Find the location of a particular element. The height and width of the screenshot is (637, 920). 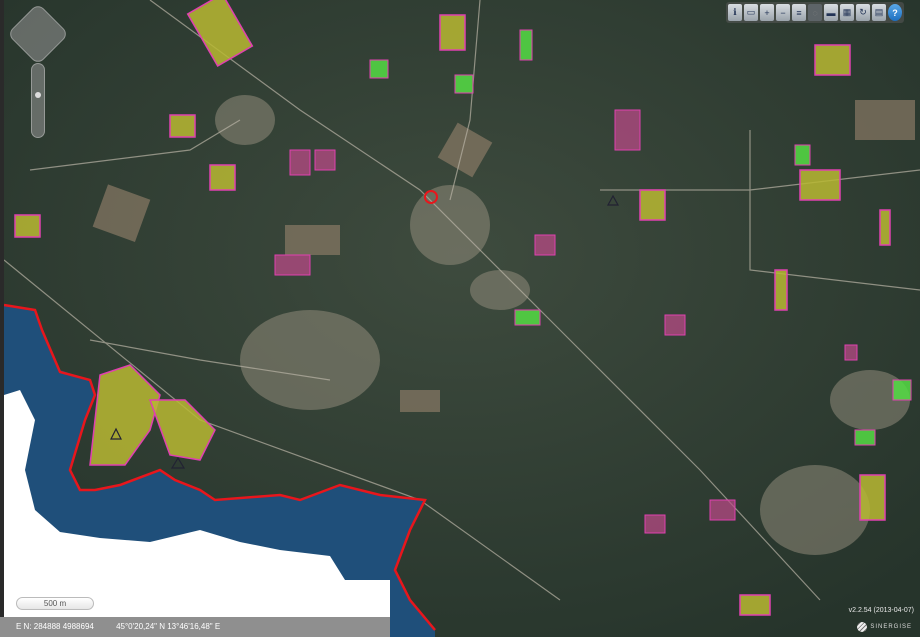

measure-distance-icon: ▬ is located at coordinates (831, 12).